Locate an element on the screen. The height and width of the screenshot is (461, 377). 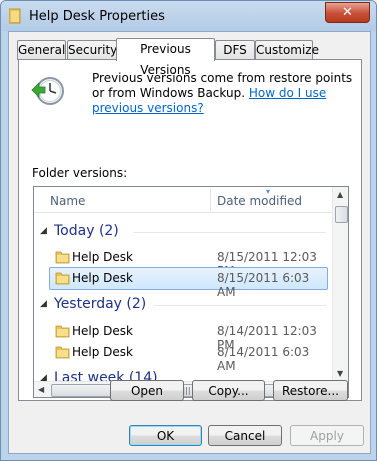
list-header: Name ▾ Date modified is located at coordinates (183, 200).